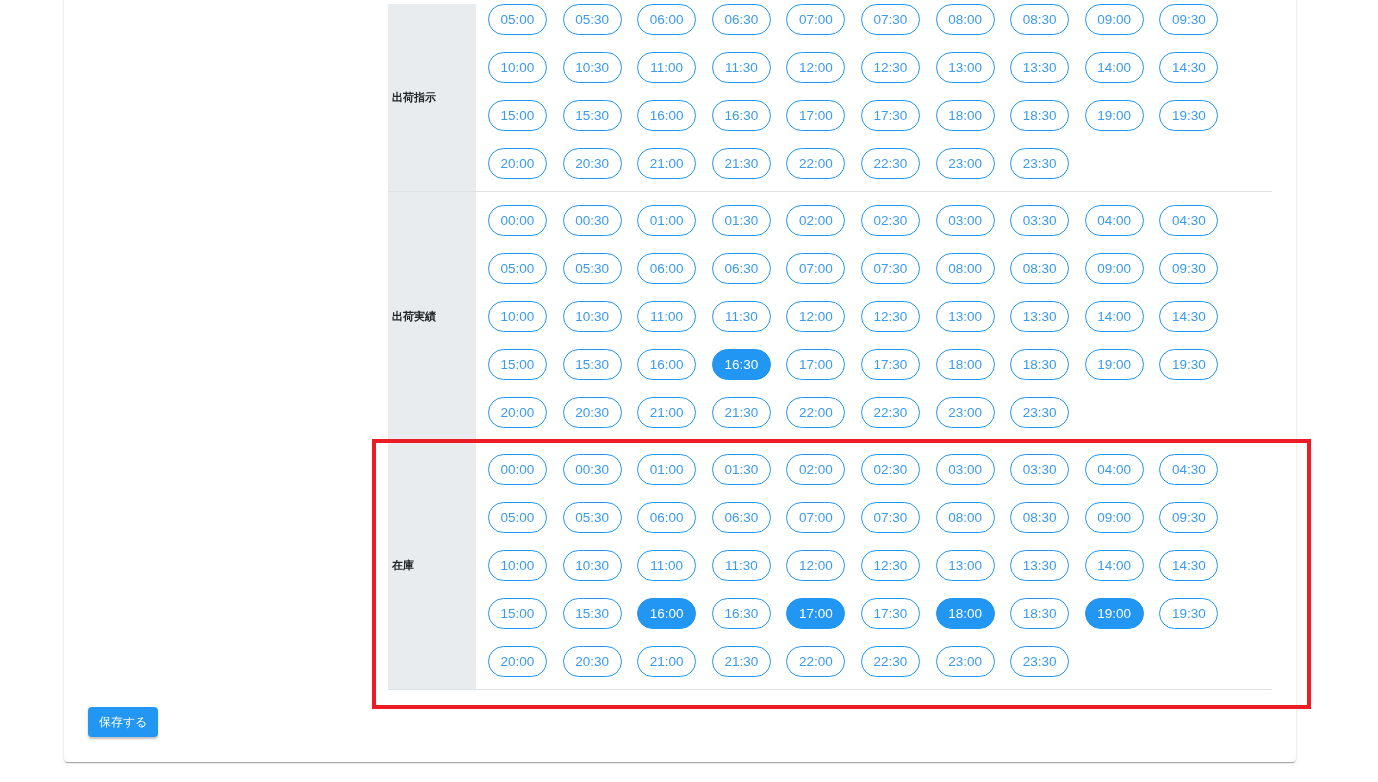 Image resolution: width=1378 pixels, height=782 pixels. What do you see at coordinates (1189, 565) in the screenshot?
I see `time-slot-toggle: 14:30` at bounding box center [1189, 565].